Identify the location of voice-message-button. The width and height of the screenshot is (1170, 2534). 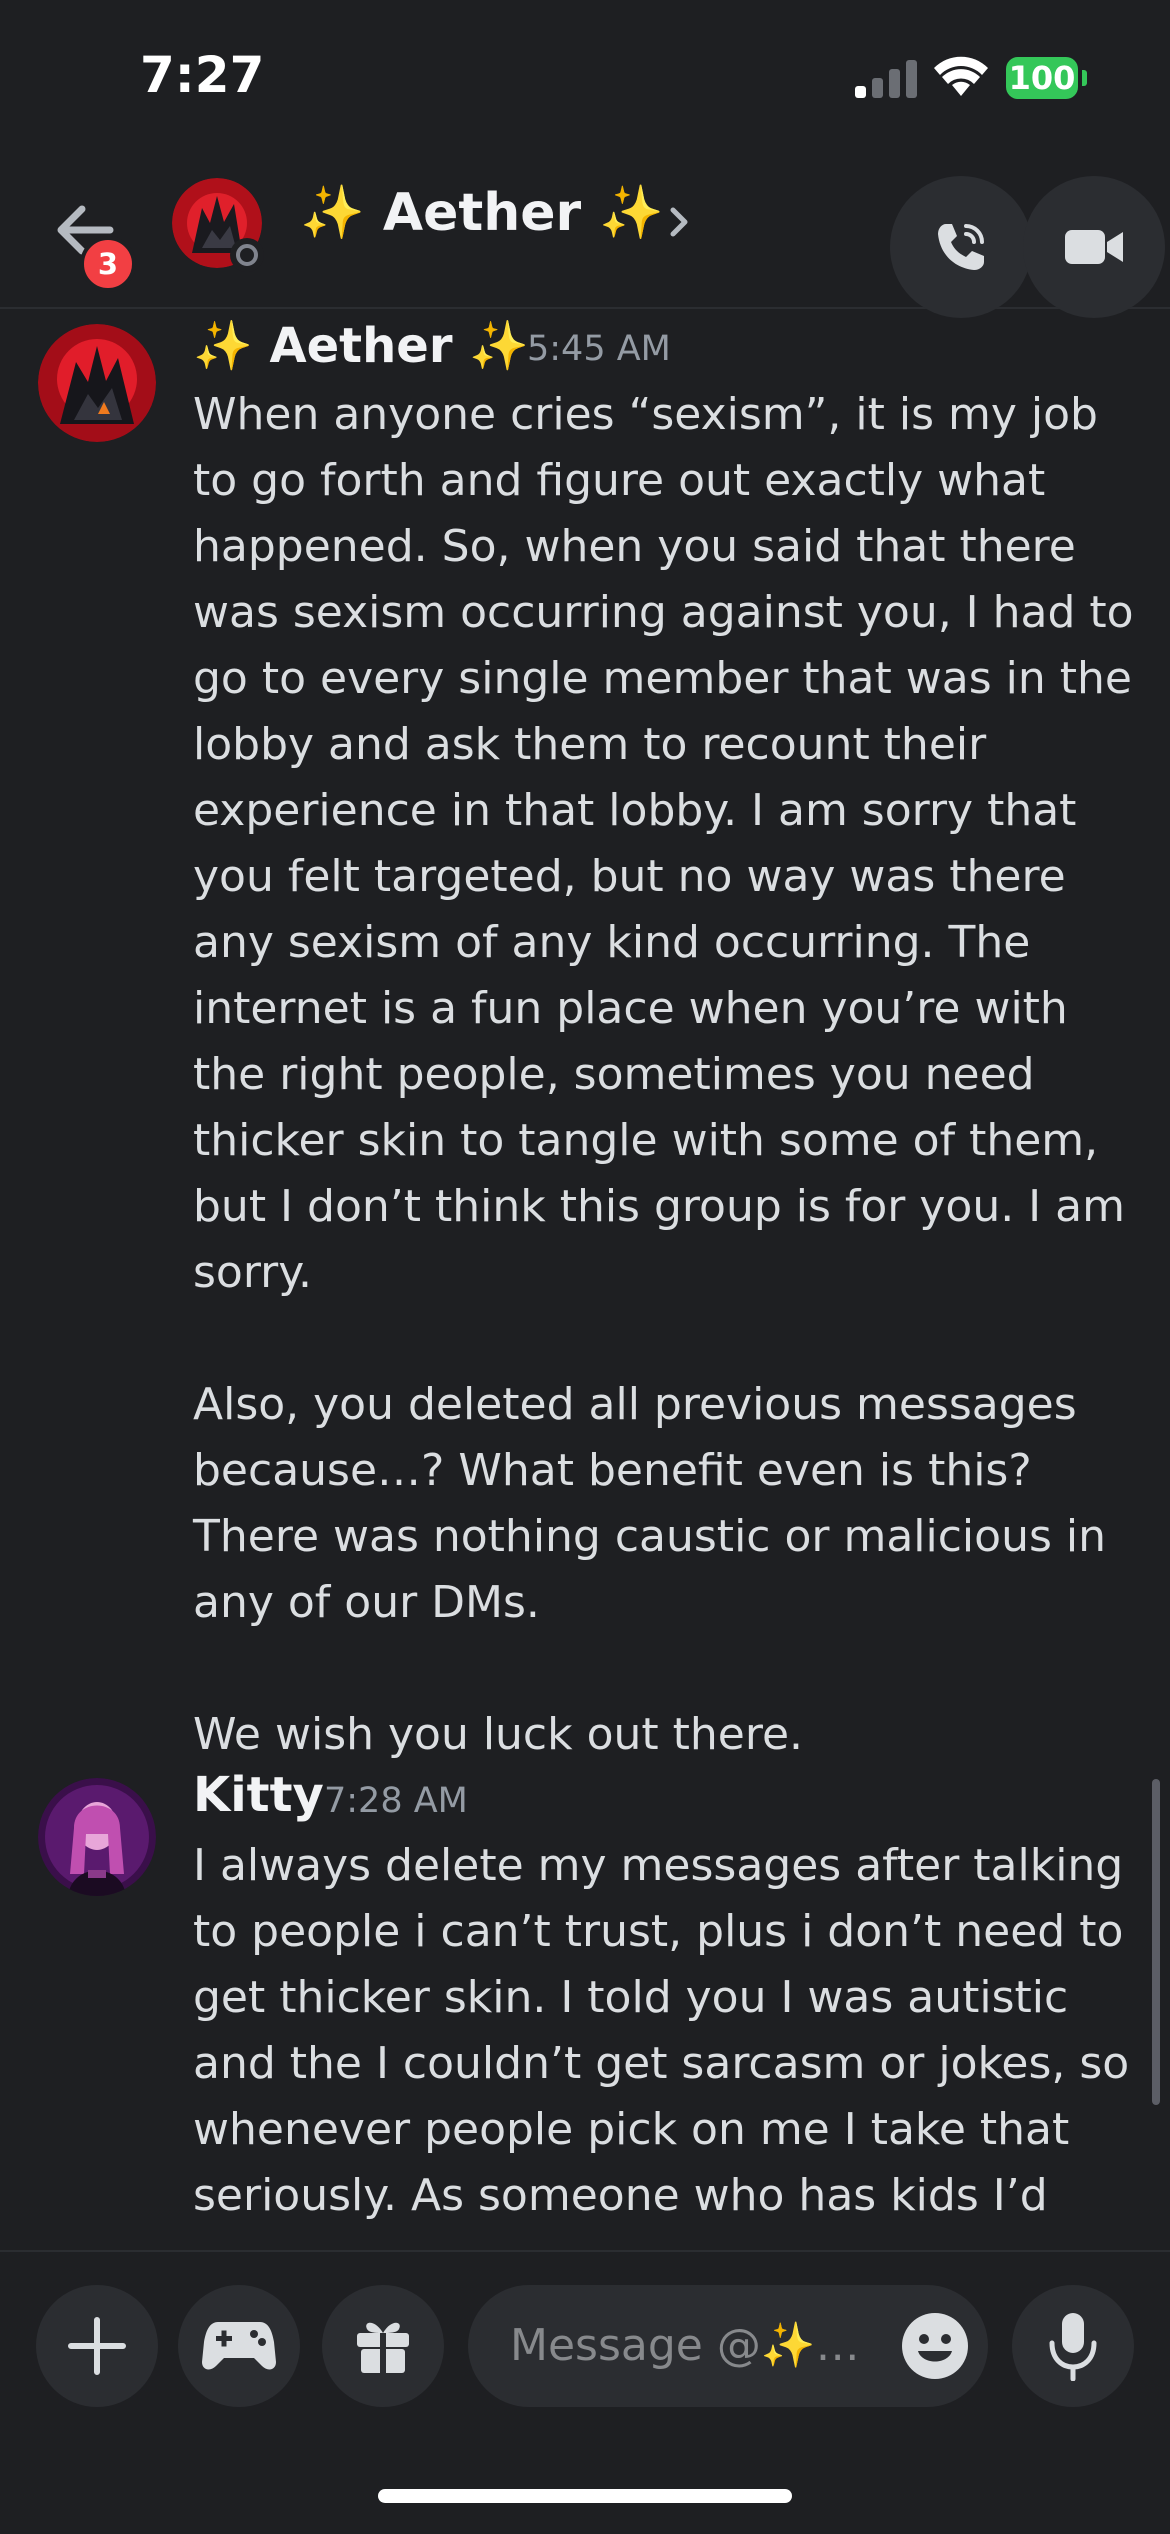
(1073, 2346).